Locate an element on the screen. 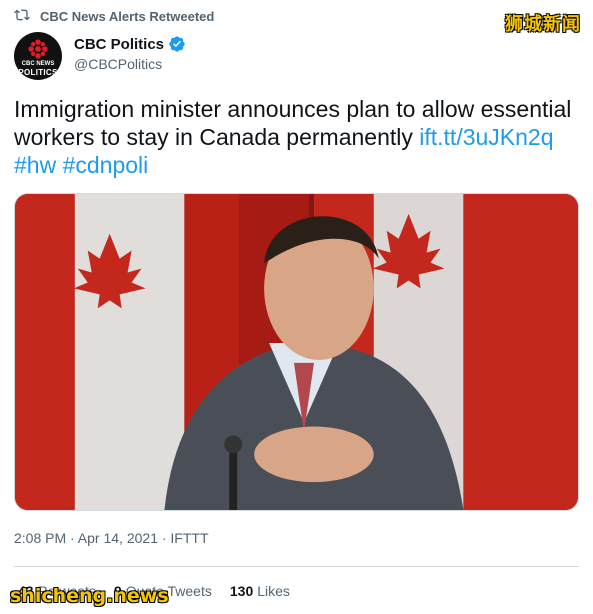 This screenshot has width=593, height=614. hashtag-hw: #hw is located at coordinates (35, 165).